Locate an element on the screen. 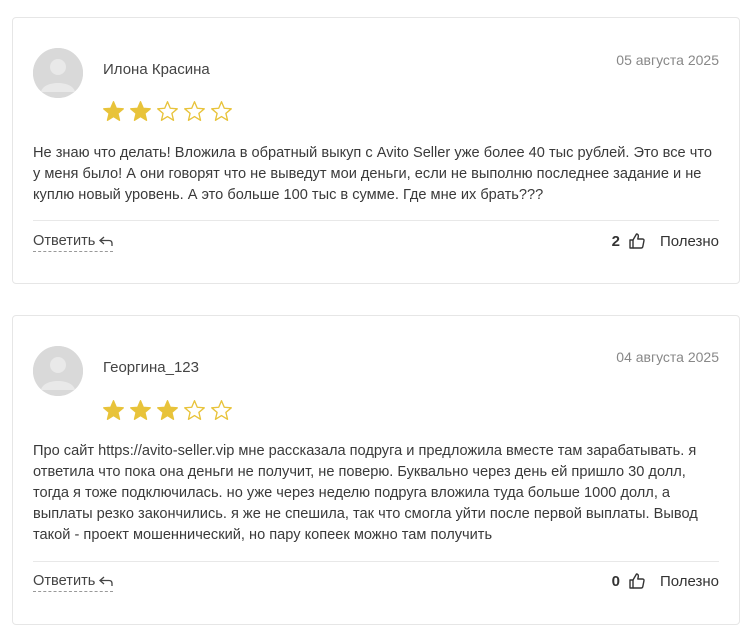  review-author: Георгина_123 is located at coordinates (151, 367).